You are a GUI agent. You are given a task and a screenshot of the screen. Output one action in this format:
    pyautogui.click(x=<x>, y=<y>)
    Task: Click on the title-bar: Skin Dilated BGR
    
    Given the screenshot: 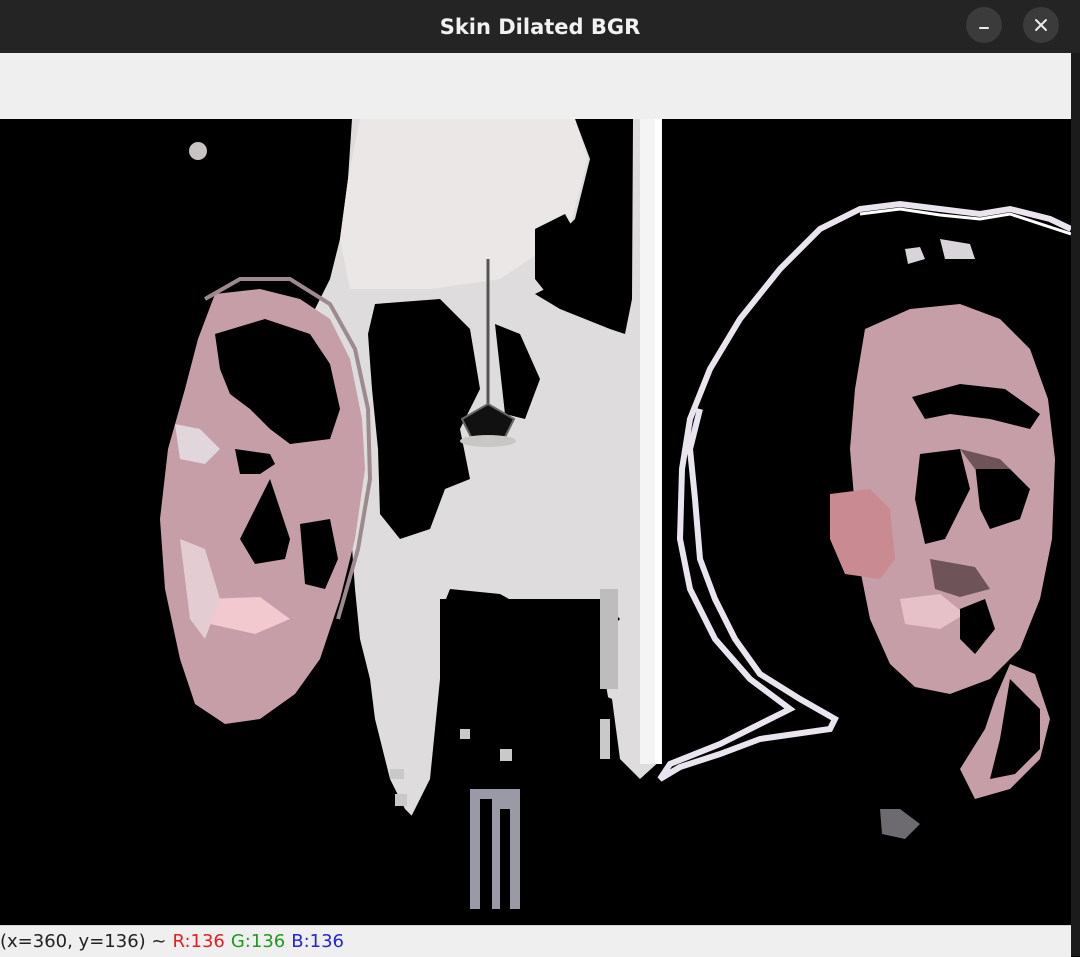 What is the action you would take?
    pyautogui.click(x=540, y=26)
    